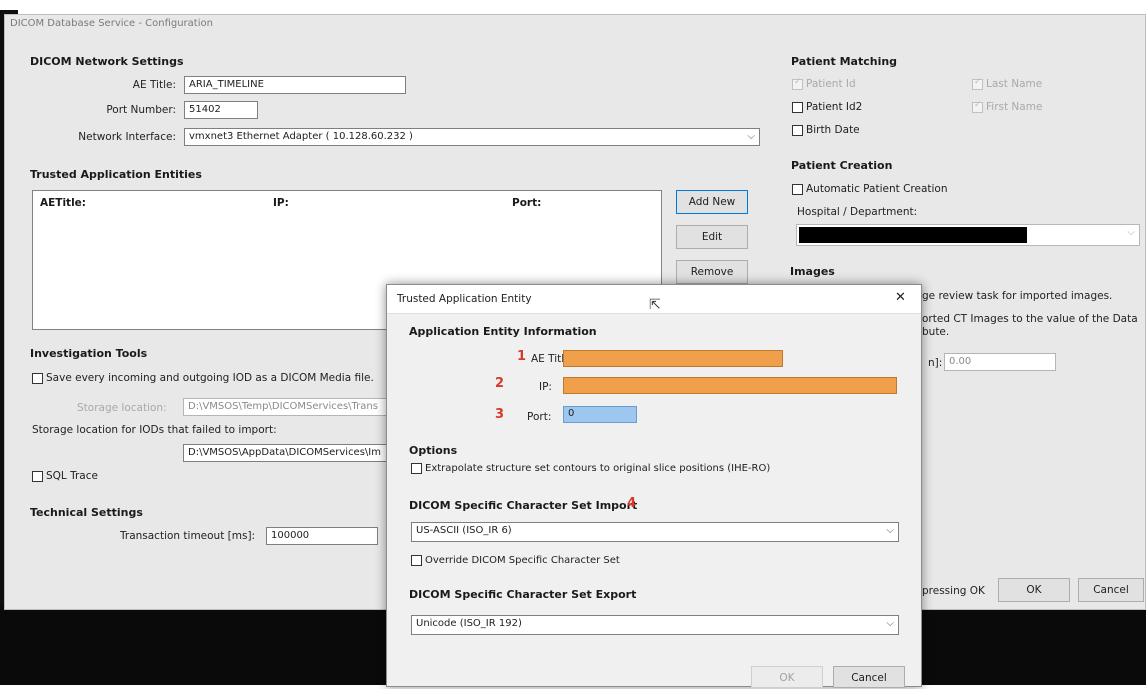 The width and height of the screenshot is (1146, 689). What do you see at coordinates (877, 189) in the screenshot?
I see `auto-patient-label: Automatic Patient Creation` at bounding box center [877, 189].